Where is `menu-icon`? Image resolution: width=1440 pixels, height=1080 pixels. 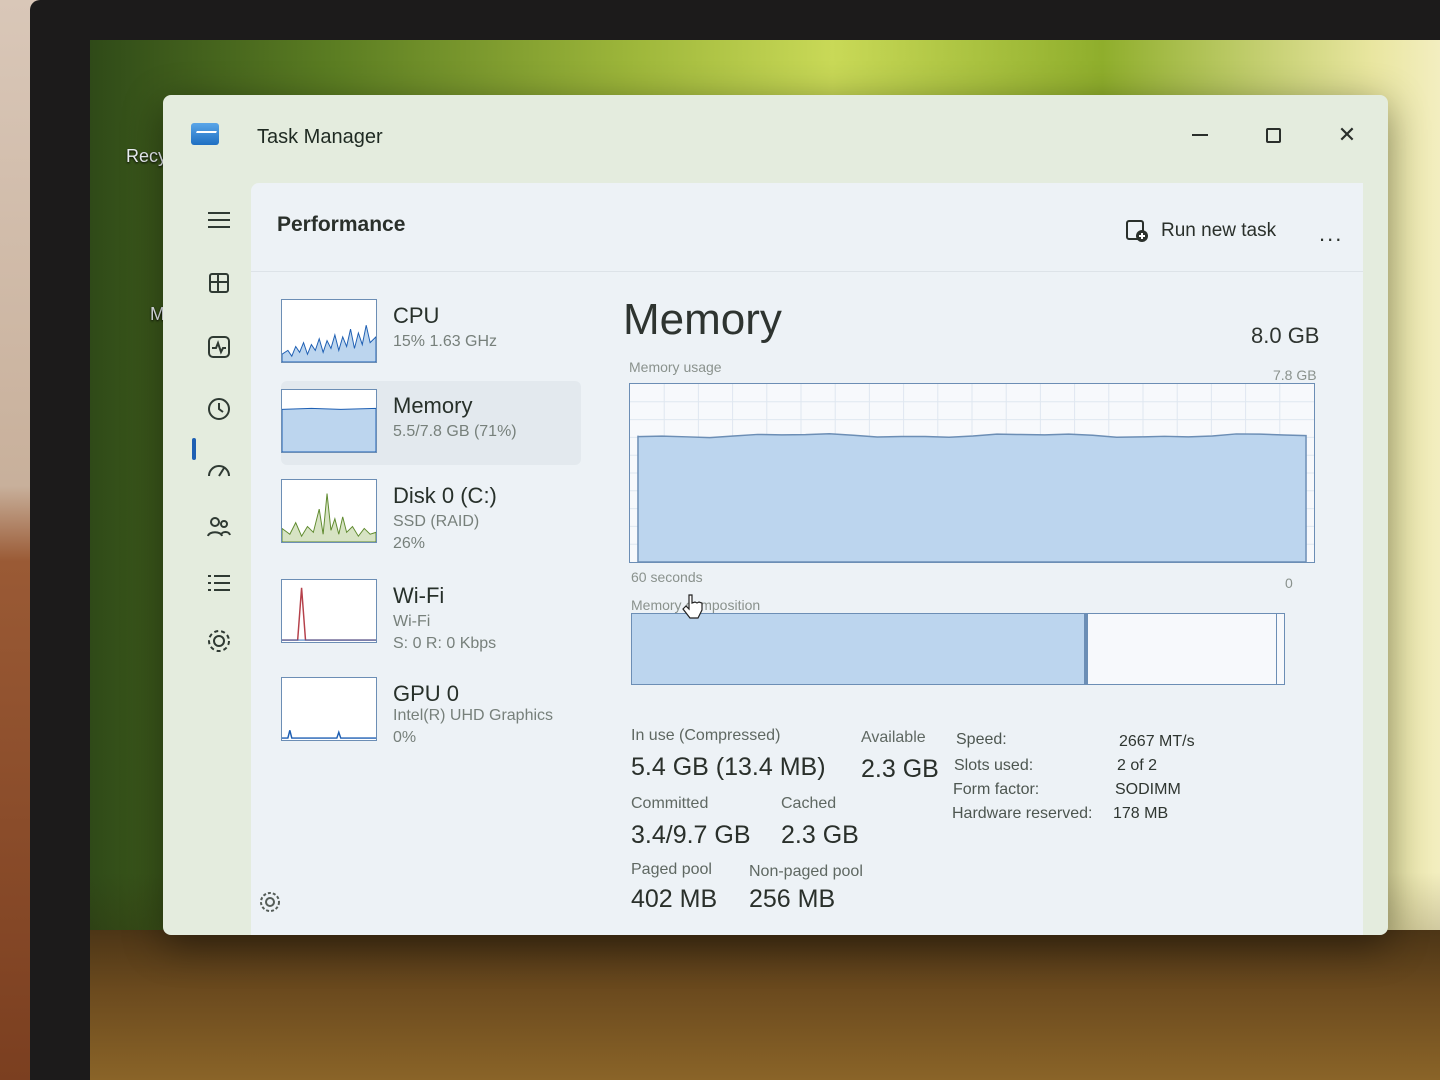 menu-icon is located at coordinates (219, 220).